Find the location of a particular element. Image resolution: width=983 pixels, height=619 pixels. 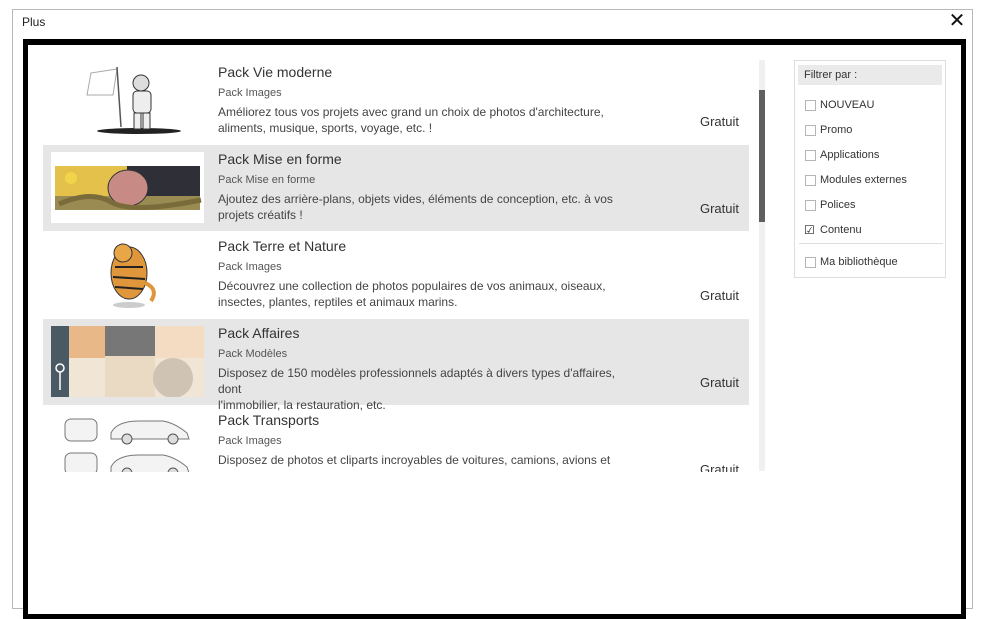

item-title: Pack Transports is located at coordinates (269, 420).